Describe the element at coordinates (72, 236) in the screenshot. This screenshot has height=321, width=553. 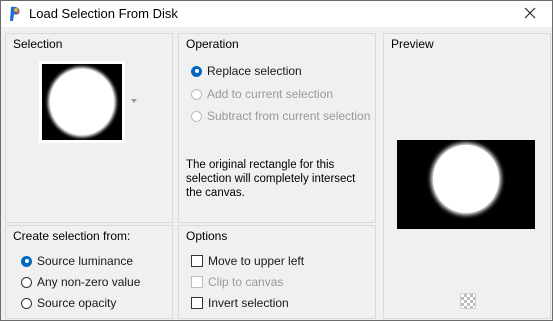
I see `create-from-title: Create selection from:` at that location.